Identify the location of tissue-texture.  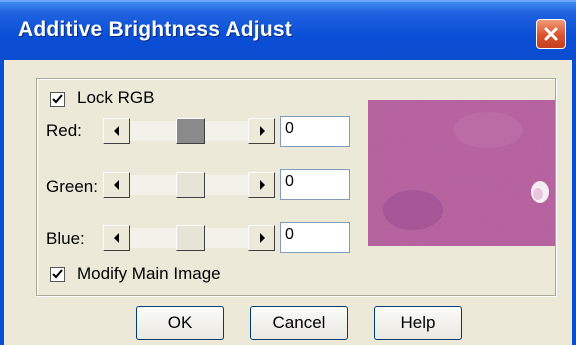
(461, 173).